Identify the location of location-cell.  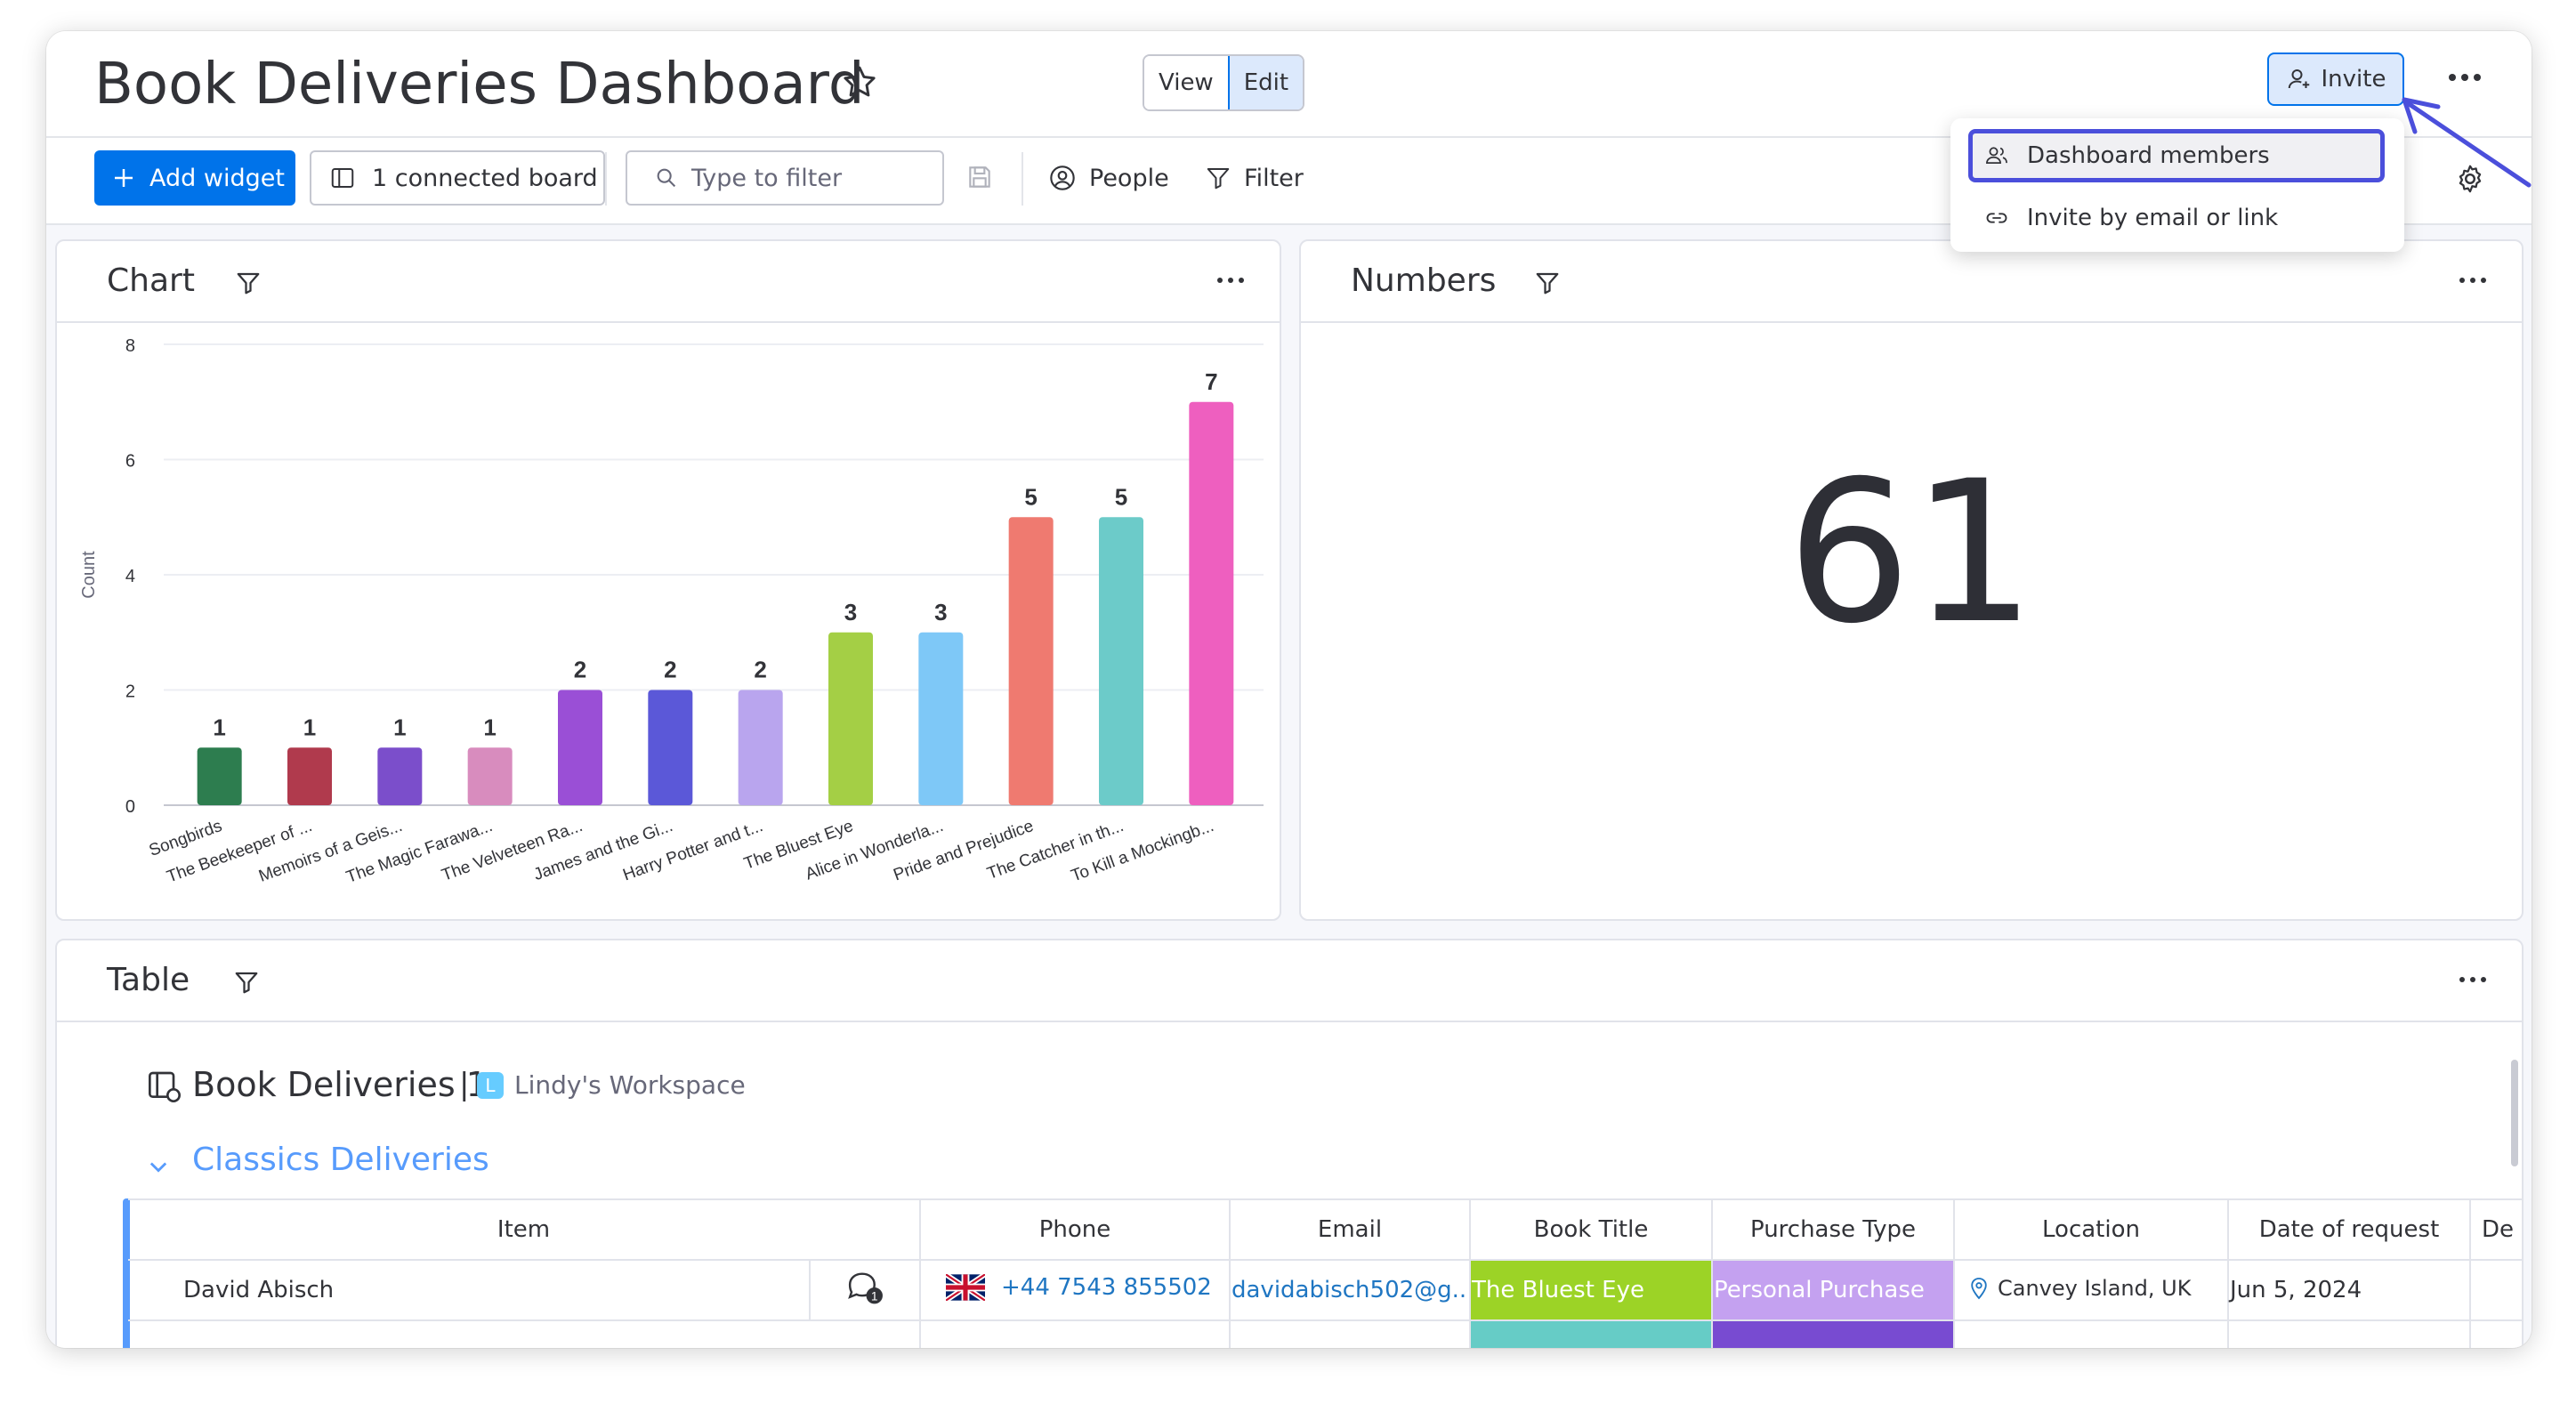
(2091, 1333).